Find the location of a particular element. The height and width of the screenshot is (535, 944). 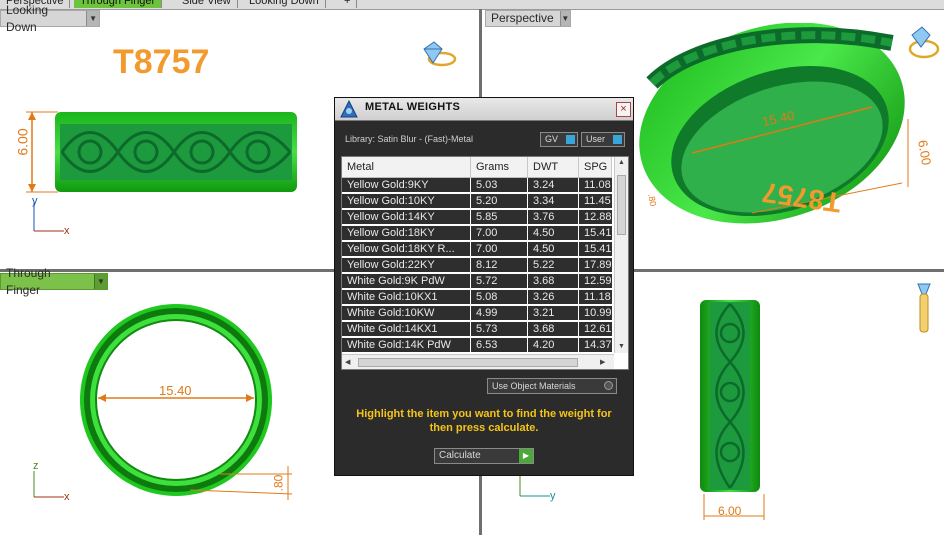

axis-z-label: z is located at coordinates (36, 466).